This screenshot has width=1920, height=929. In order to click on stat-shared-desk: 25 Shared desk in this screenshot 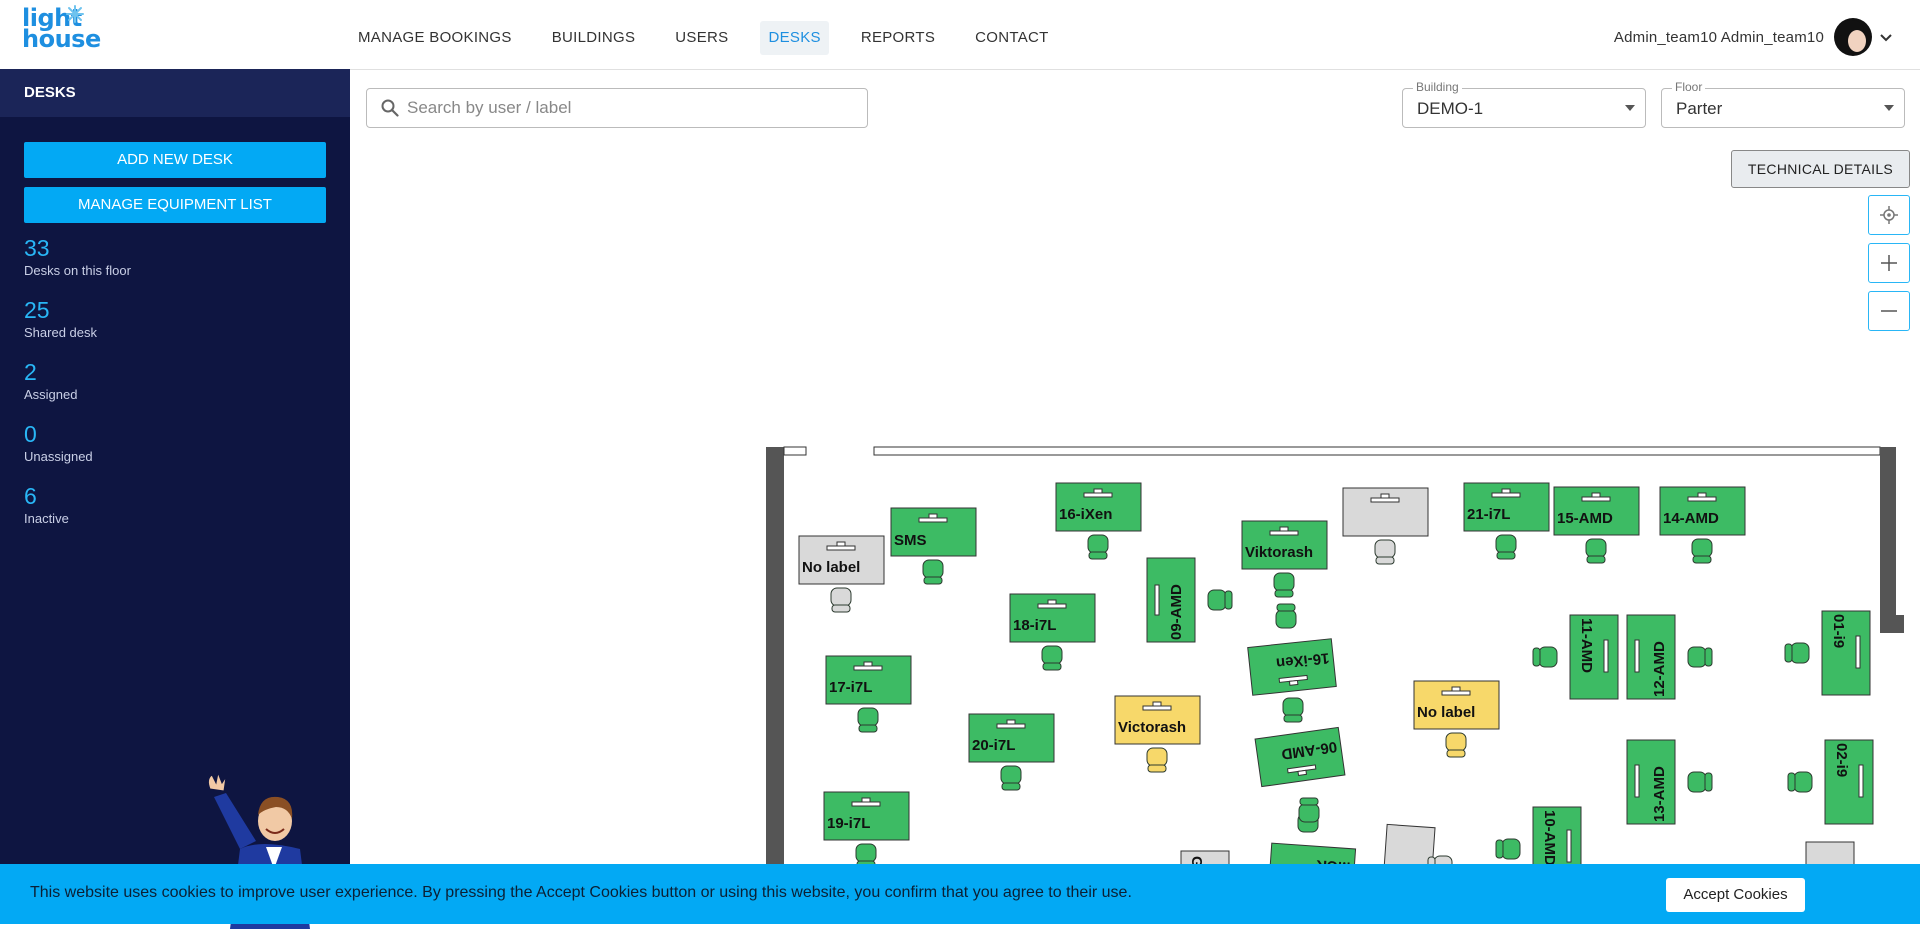, I will do `click(60, 318)`.